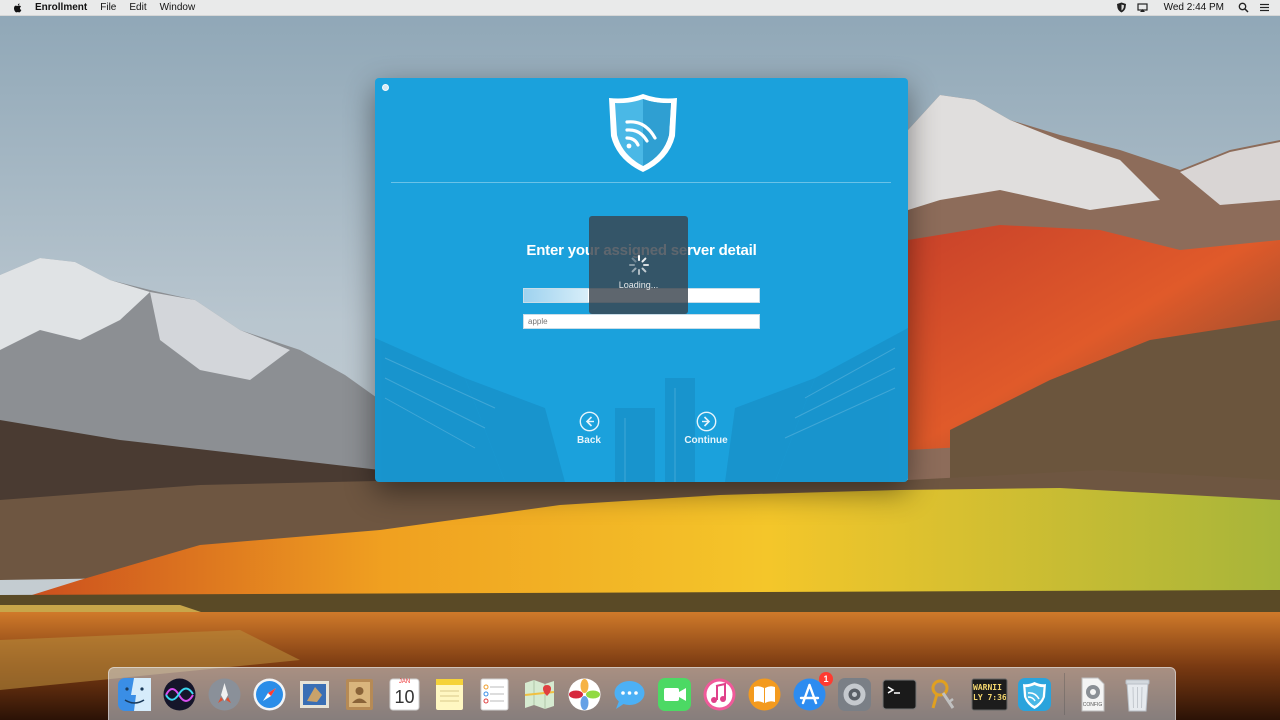  I want to click on continue-button: Continue, so click(706, 428).